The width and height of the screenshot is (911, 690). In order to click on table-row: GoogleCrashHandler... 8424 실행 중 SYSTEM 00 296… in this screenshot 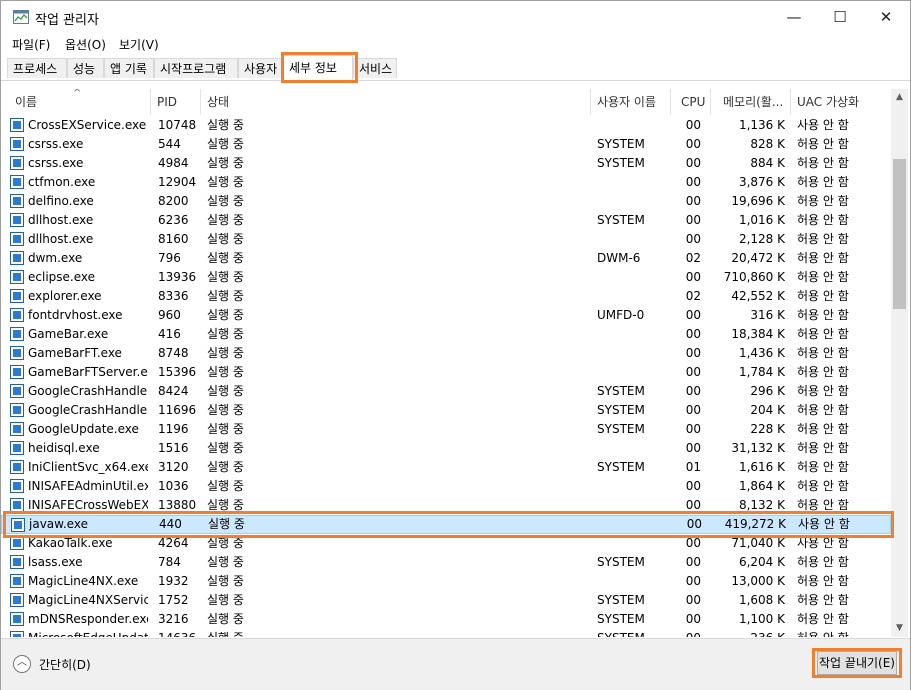, I will do `click(446, 391)`.